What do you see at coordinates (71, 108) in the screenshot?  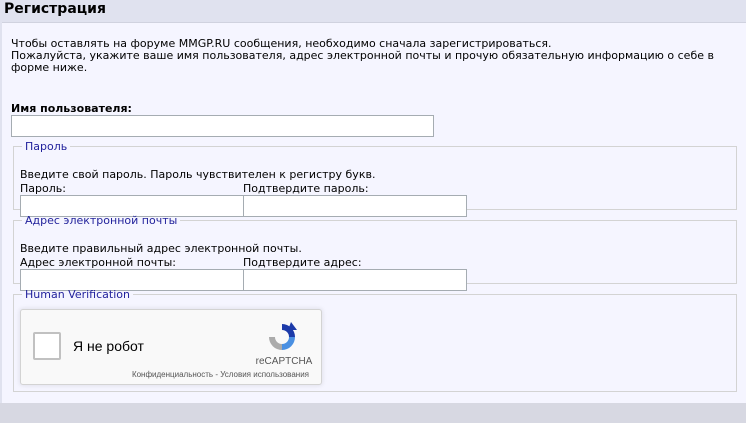 I see `username-label: Имя пользователя:` at bounding box center [71, 108].